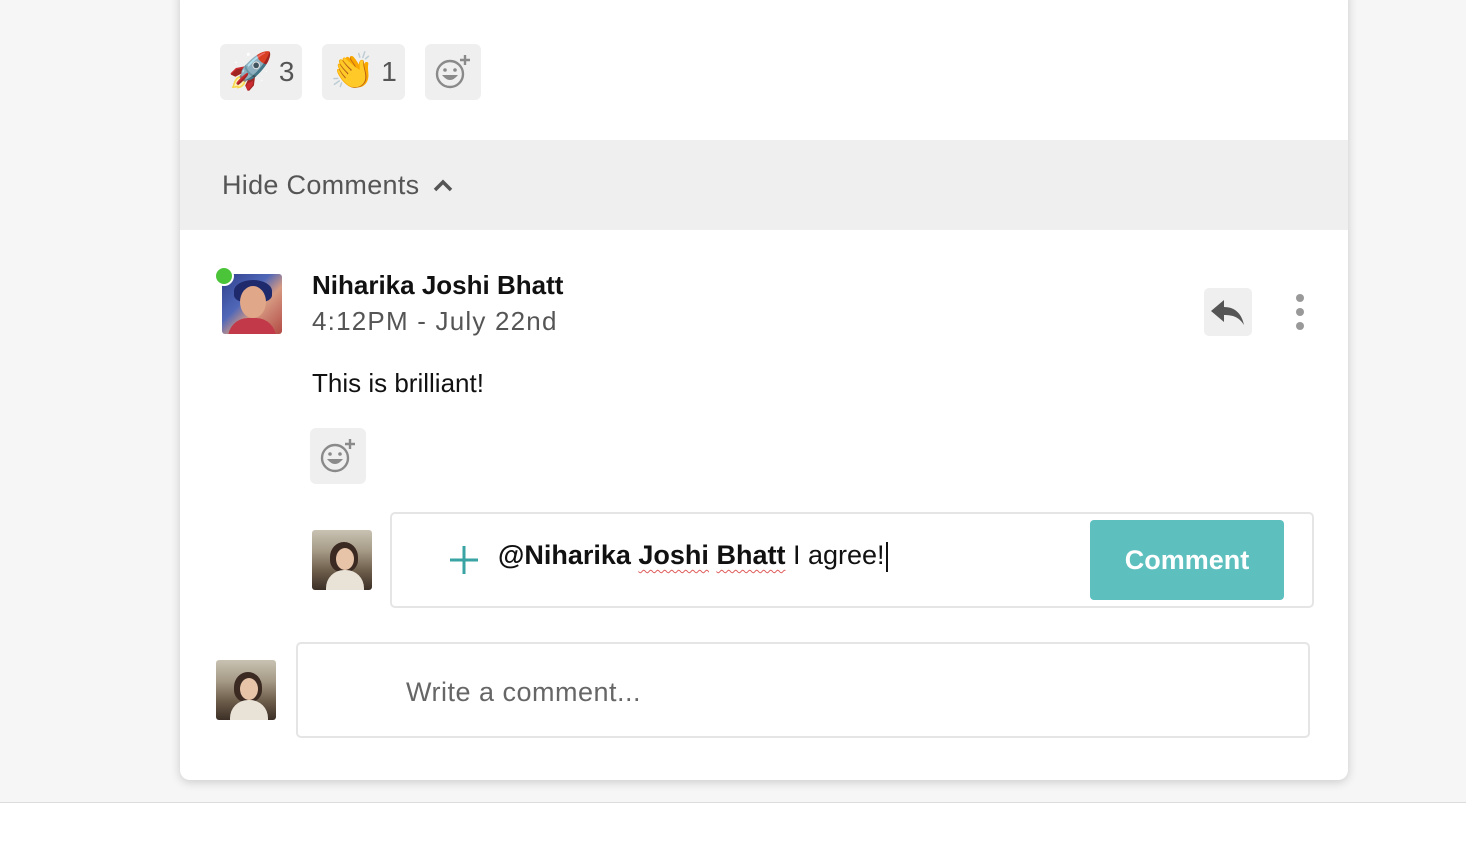 This screenshot has height=860, width=1466. Describe the element at coordinates (250, 71) in the screenshot. I see `rocket-emoji-icon: 🚀` at that location.